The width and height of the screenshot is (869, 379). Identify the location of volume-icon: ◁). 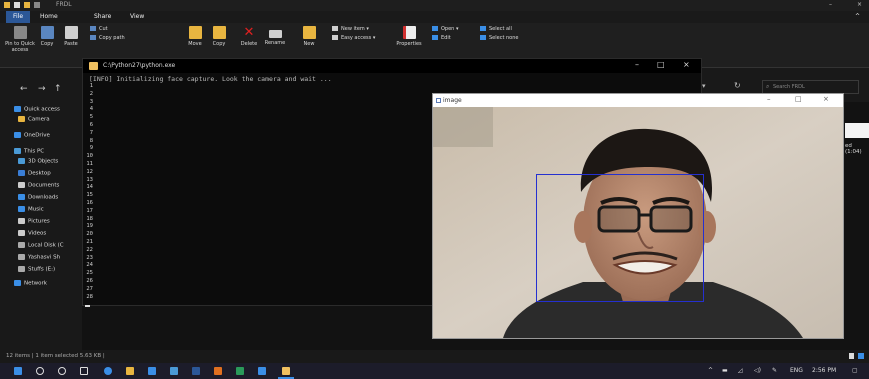
(757, 370).